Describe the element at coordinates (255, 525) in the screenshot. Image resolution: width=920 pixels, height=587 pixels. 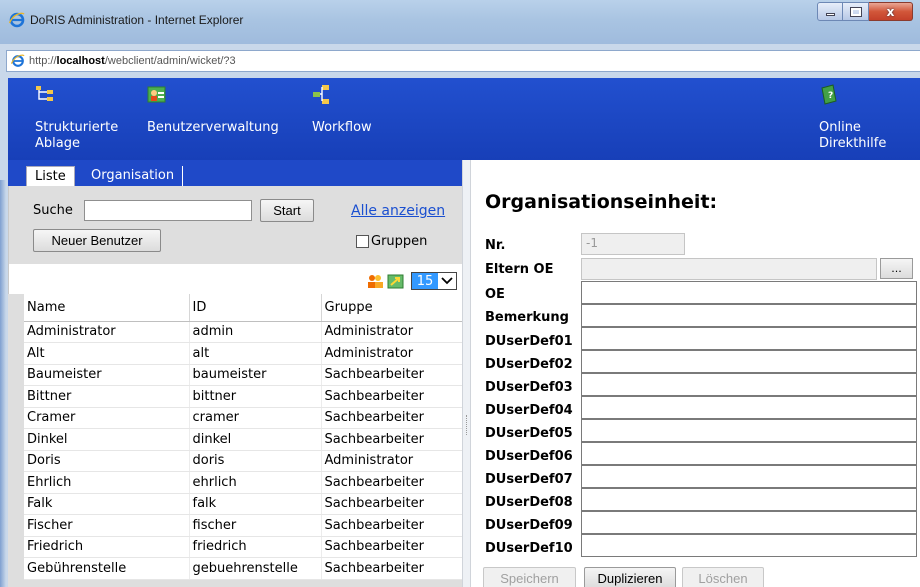
I see `cell-id: fischer` at that location.